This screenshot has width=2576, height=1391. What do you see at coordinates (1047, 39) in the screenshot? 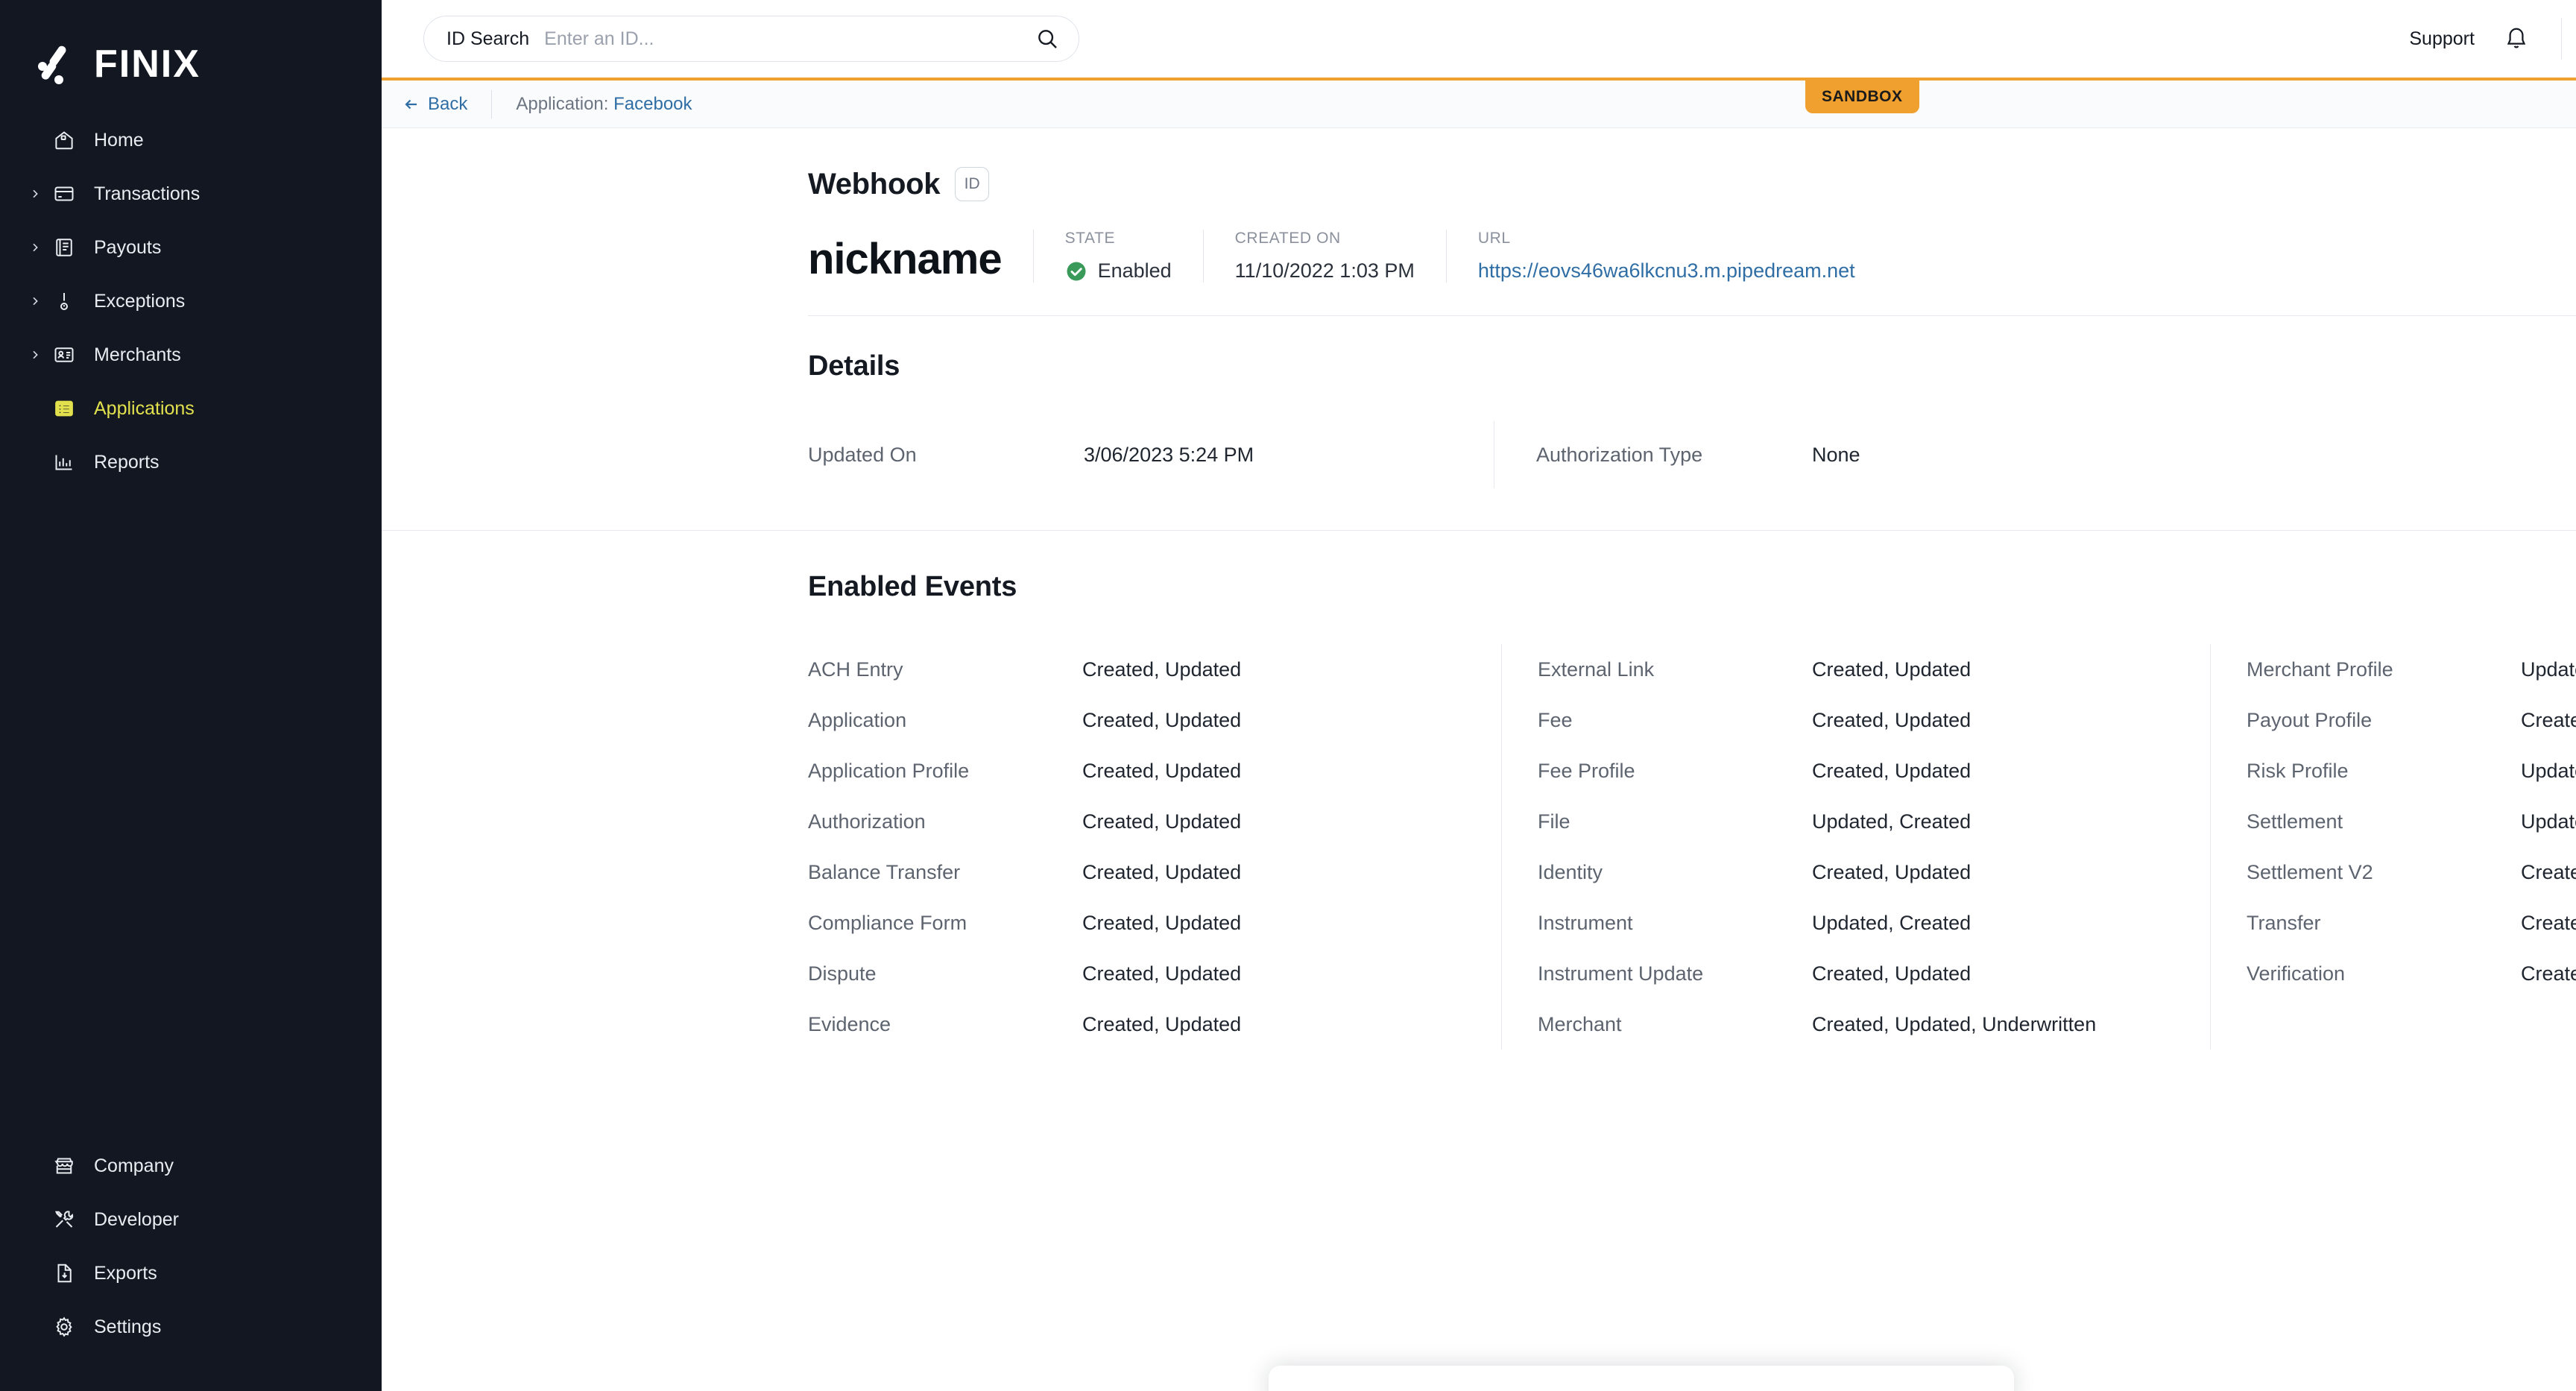
I see `search-icon` at bounding box center [1047, 39].